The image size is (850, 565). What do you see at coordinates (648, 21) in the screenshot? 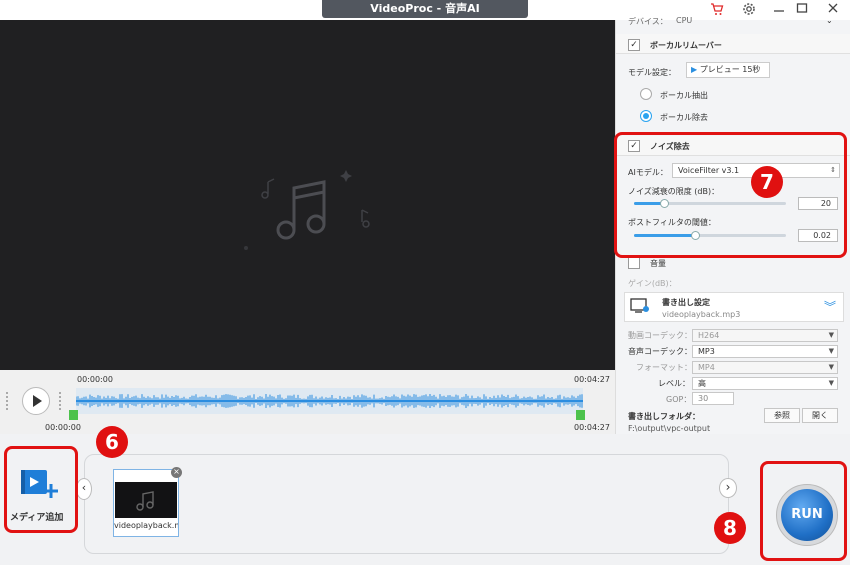
I see `device-label: デバイス：` at bounding box center [648, 21].